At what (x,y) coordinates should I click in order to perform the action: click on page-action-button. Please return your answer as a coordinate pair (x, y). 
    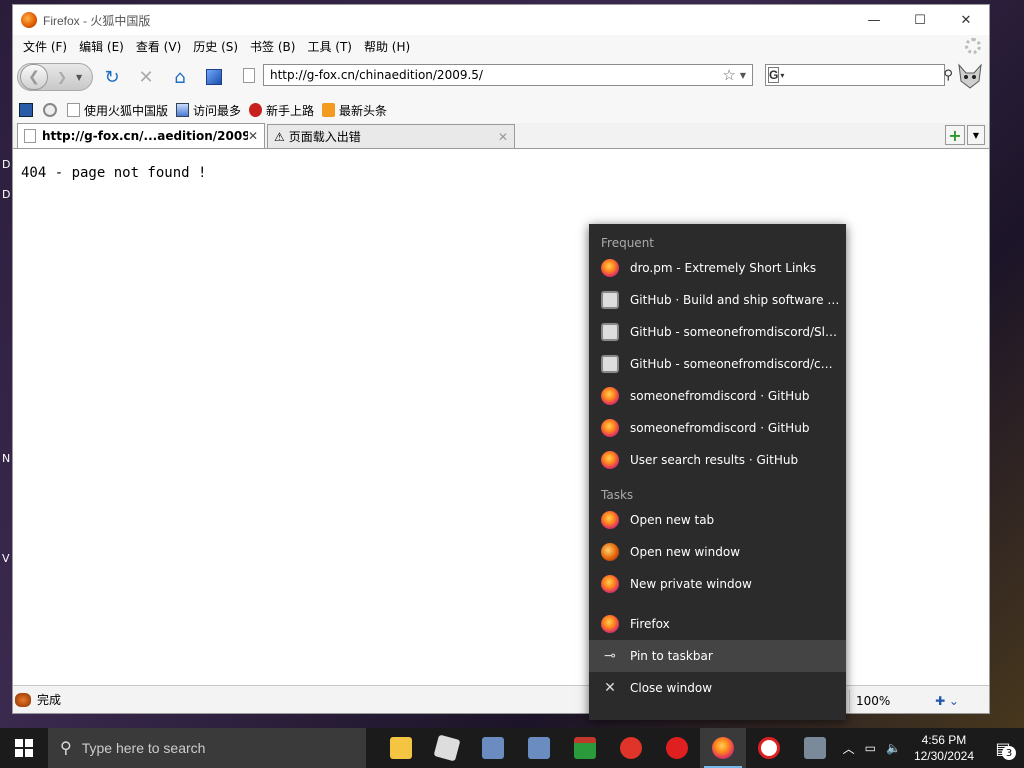
    Looking at the image, I should click on (214, 77).